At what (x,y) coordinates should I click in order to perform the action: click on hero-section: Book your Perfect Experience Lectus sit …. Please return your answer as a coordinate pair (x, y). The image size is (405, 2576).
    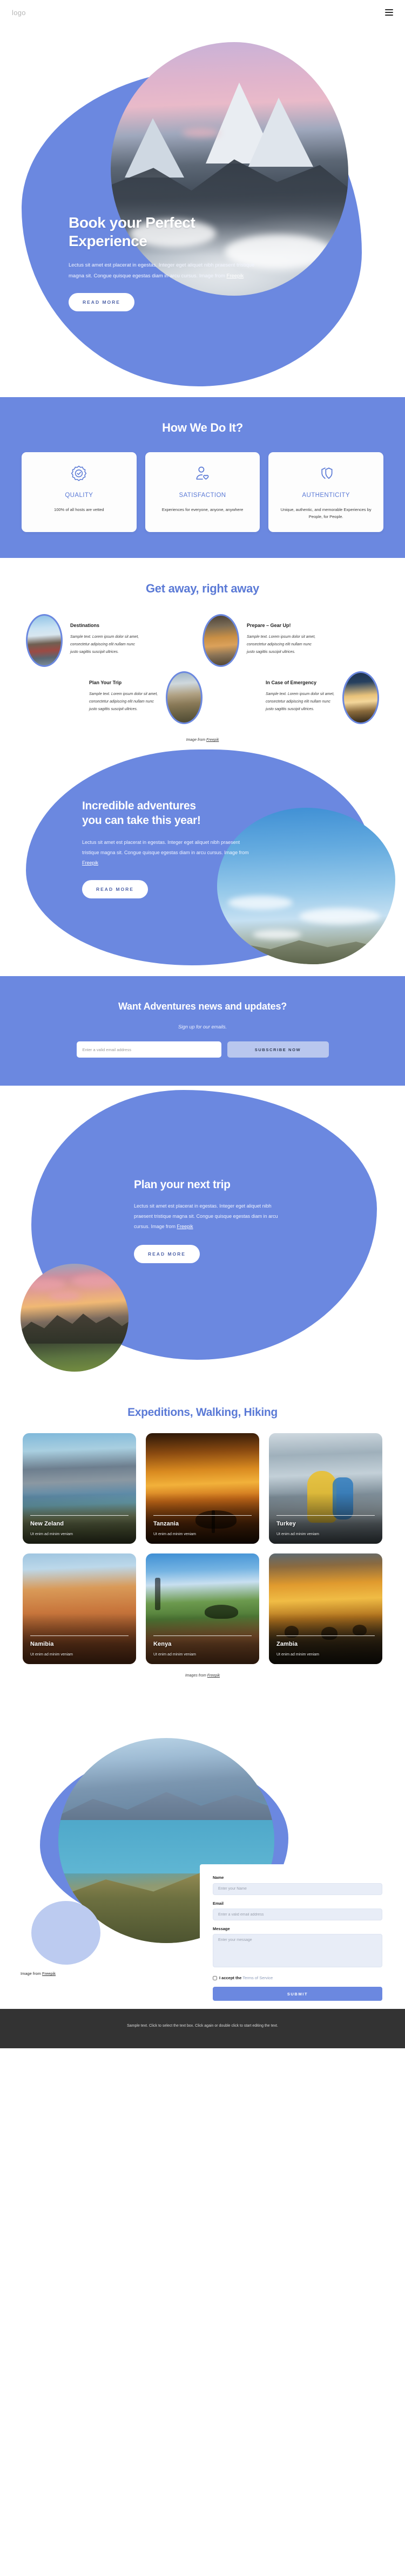
    Looking at the image, I should click on (202, 211).